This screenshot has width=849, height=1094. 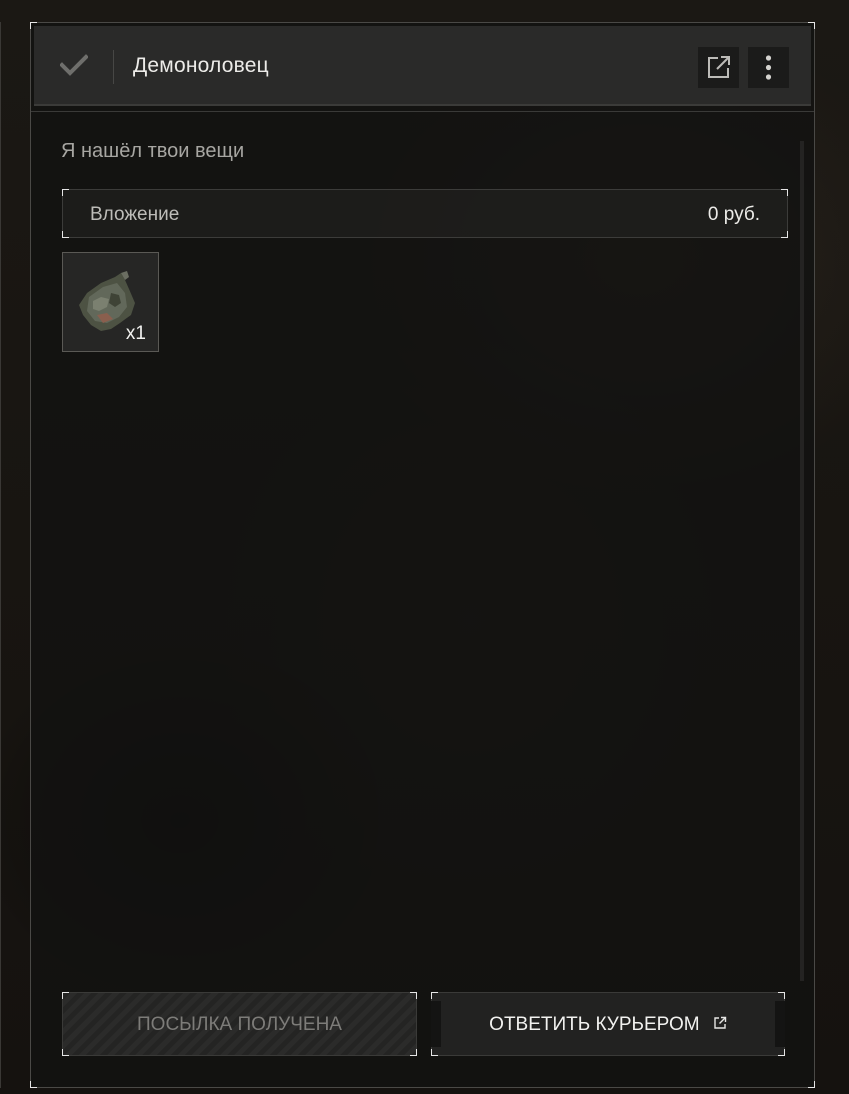 I want to click on open-external-button, so click(x=718, y=67).